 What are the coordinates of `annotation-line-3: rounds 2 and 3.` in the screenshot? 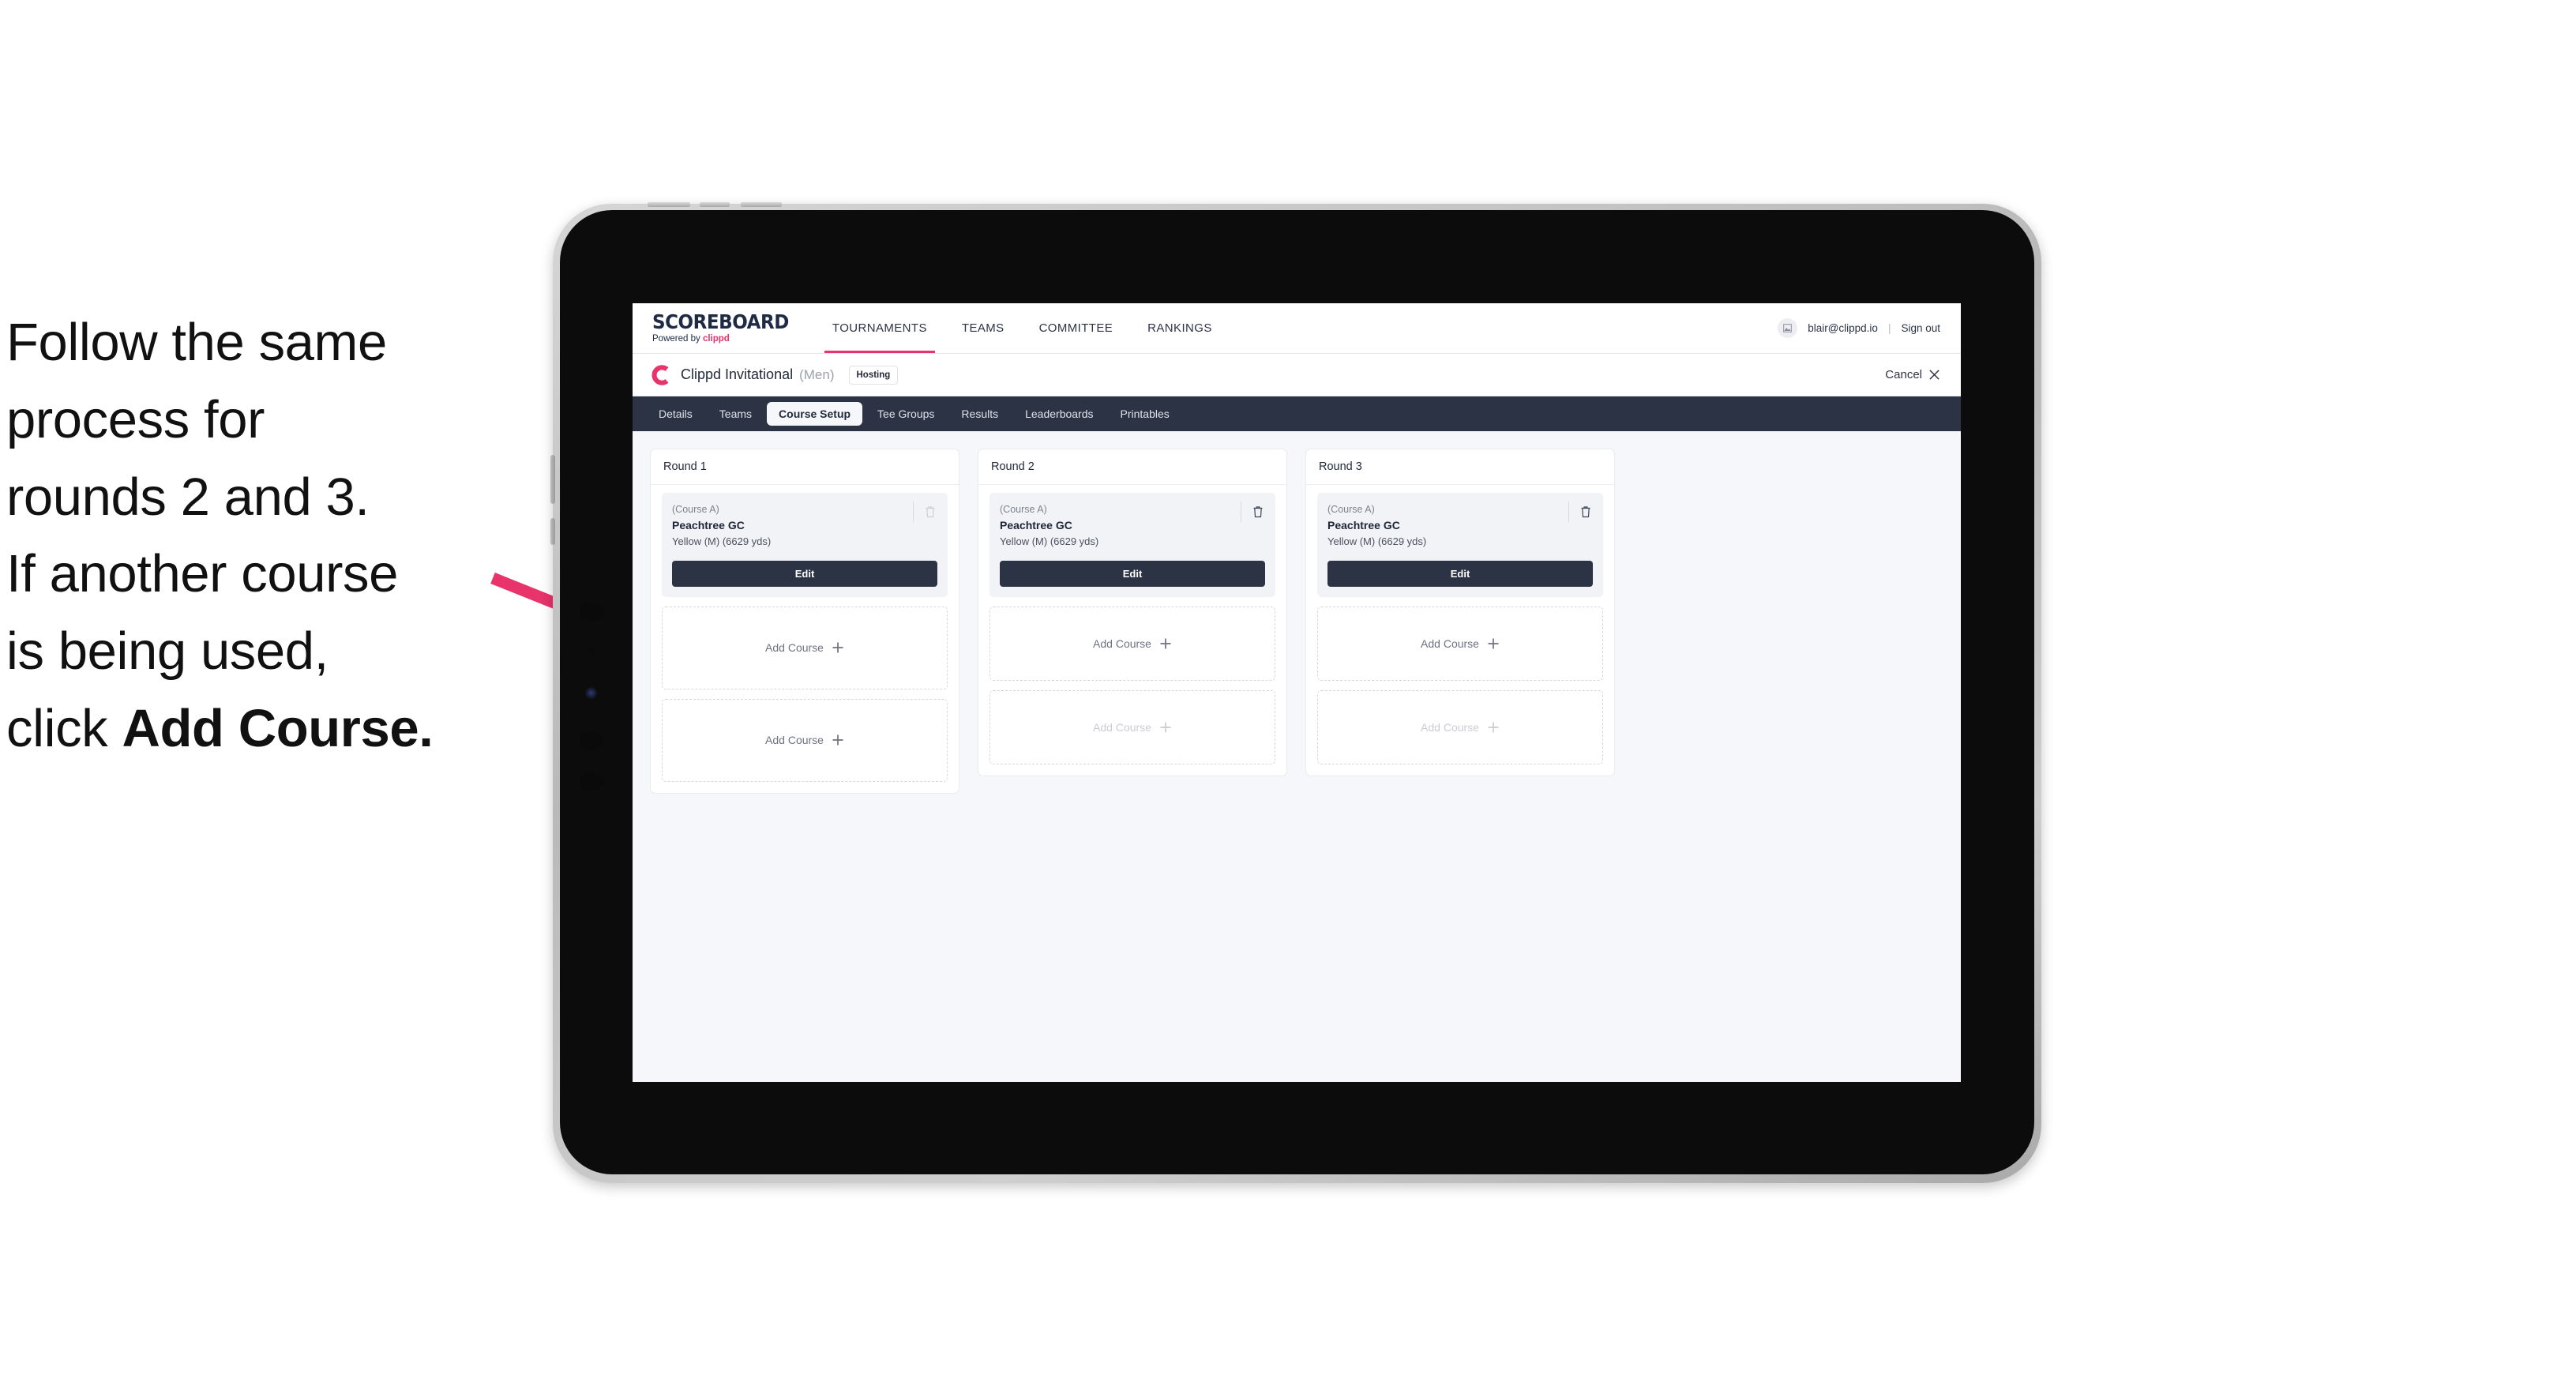 It's located at (188, 497).